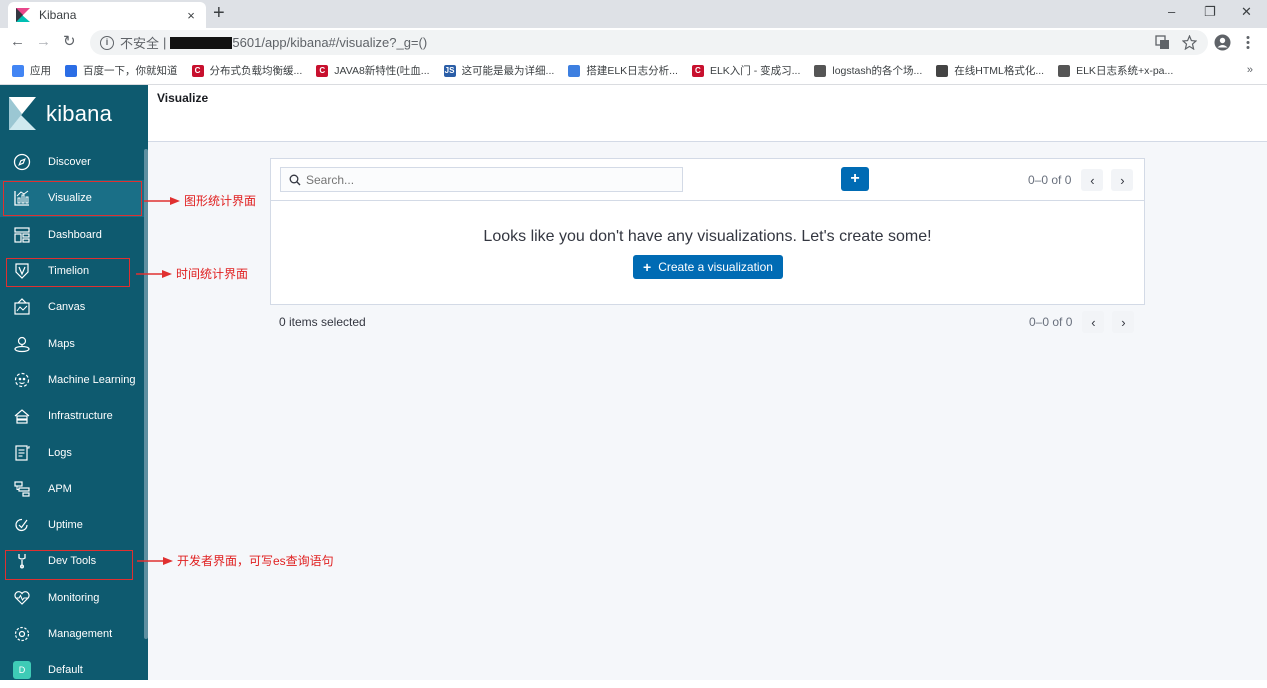  What do you see at coordinates (68, 272) in the screenshot?
I see `annotation-box-timelion` at bounding box center [68, 272].